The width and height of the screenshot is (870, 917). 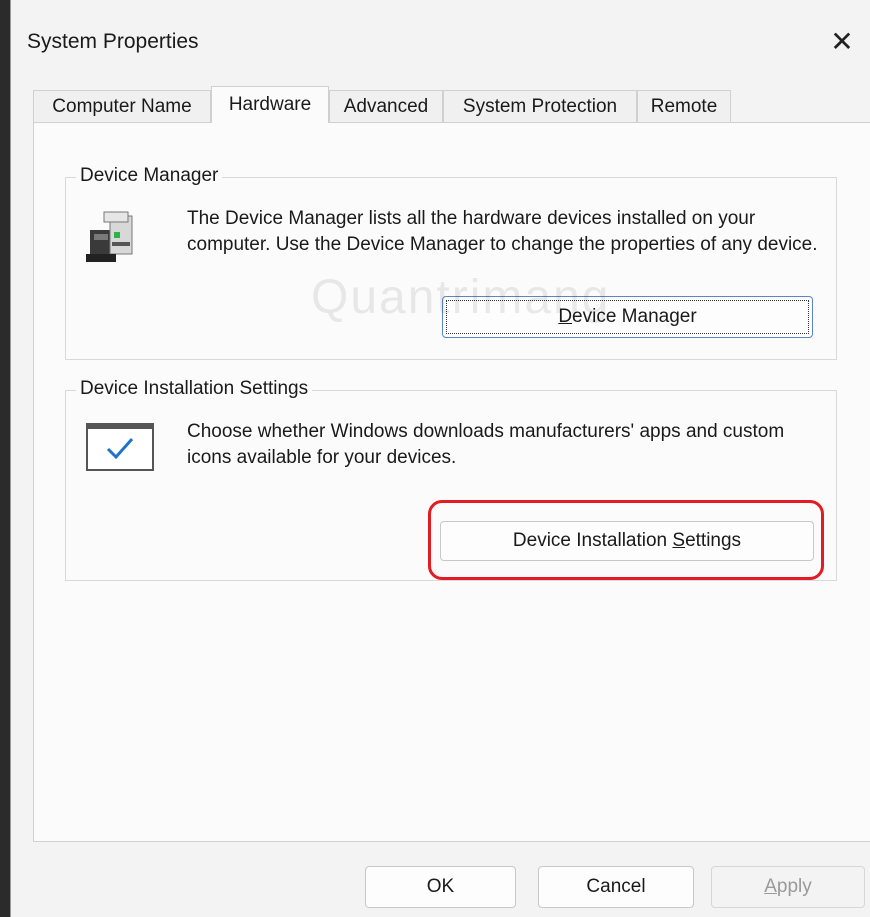 What do you see at coordinates (616, 887) in the screenshot?
I see `cancel-button: Cancel` at bounding box center [616, 887].